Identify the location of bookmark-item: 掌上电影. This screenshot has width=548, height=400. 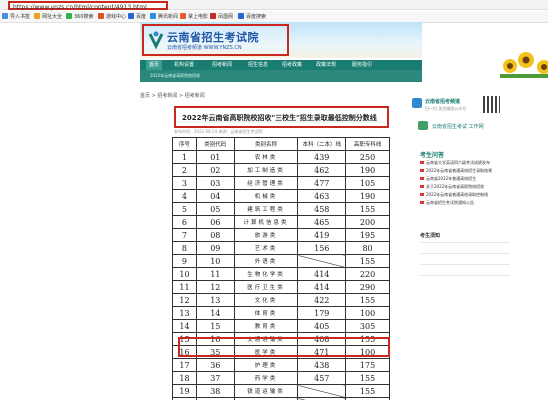
(194, 17).